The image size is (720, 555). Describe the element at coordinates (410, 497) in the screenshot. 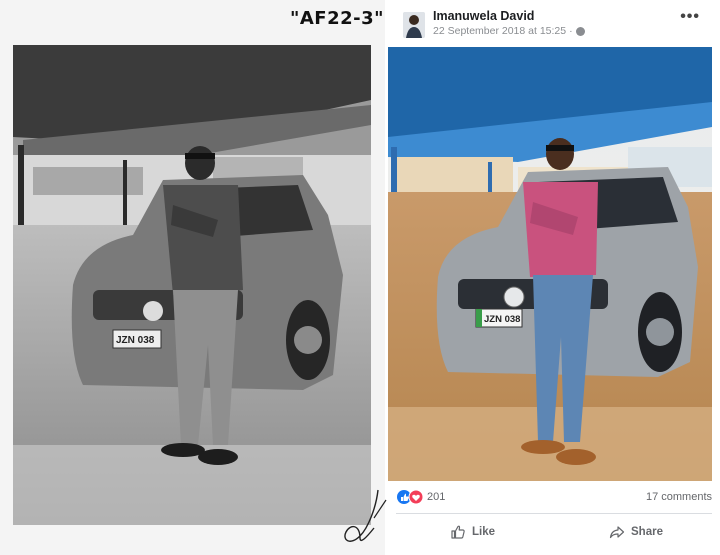

I see `reaction-icons` at that location.